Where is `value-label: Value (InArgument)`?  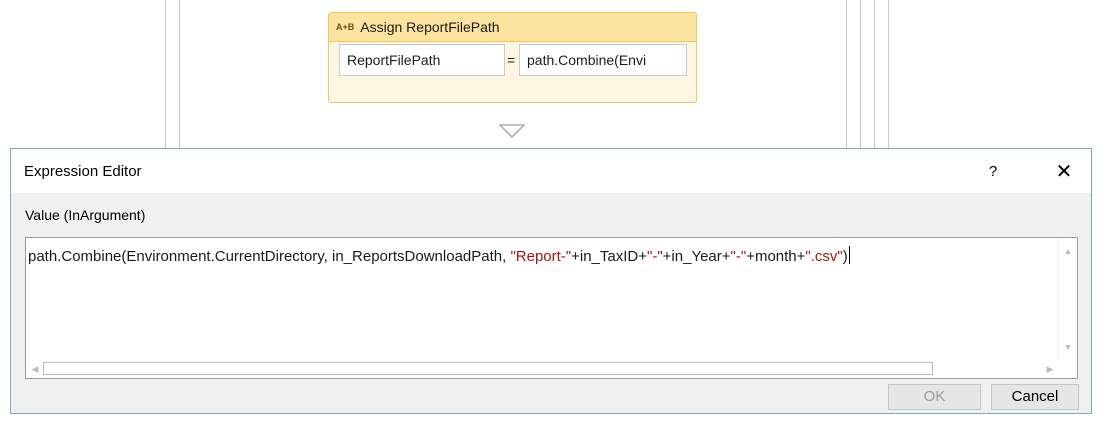
value-label: Value (InArgument) is located at coordinates (85, 215).